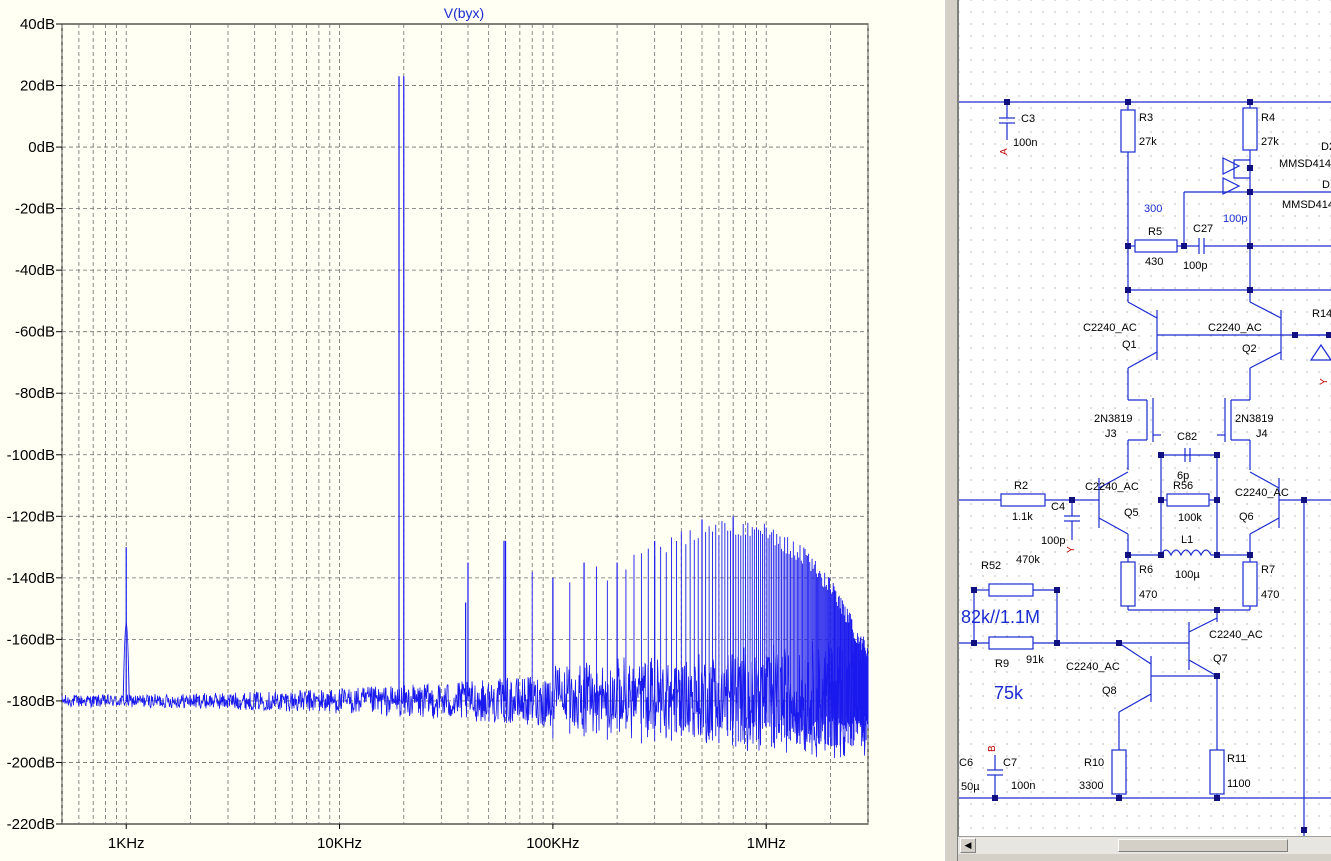 Image resolution: width=1331 pixels, height=861 pixels. What do you see at coordinates (1093, 667) in the screenshot?
I see `q8-value: C2240_AC` at bounding box center [1093, 667].